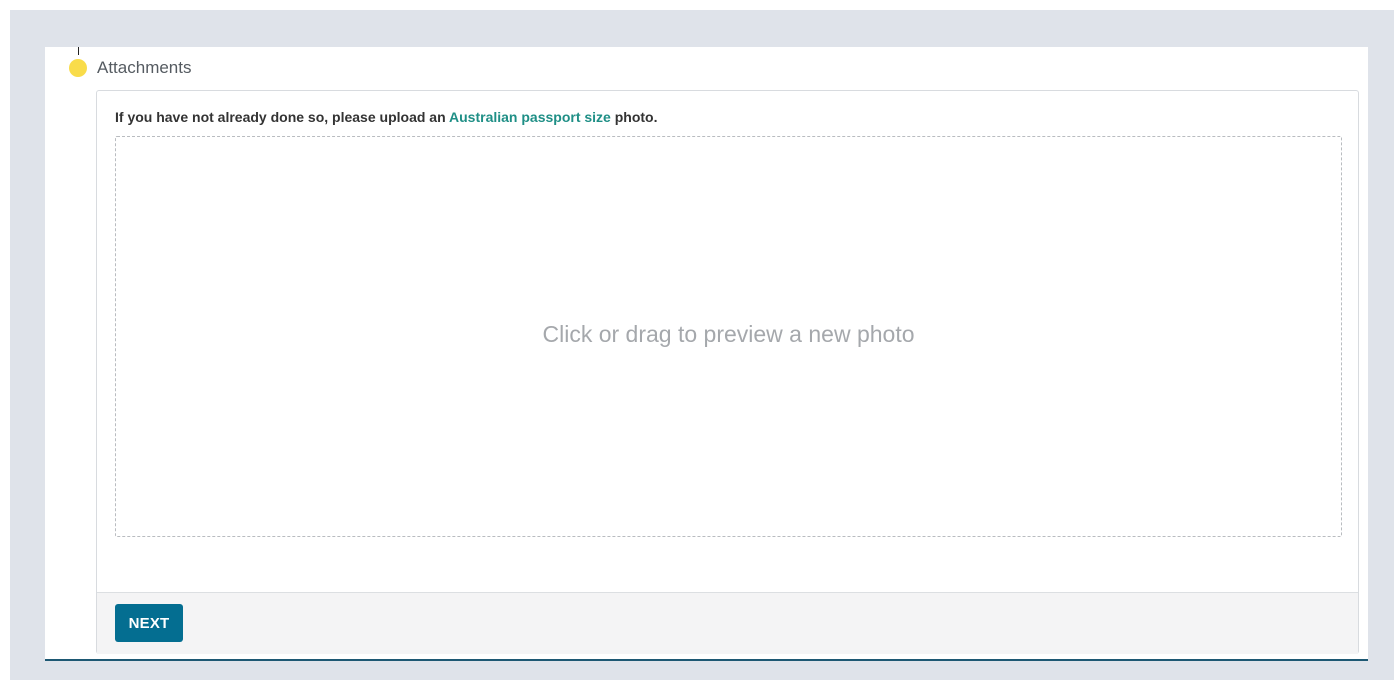  What do you see at coordinates (149, 623) in the screenshot?
I see `next-button: NEXT` at bounding box center [149, 623].